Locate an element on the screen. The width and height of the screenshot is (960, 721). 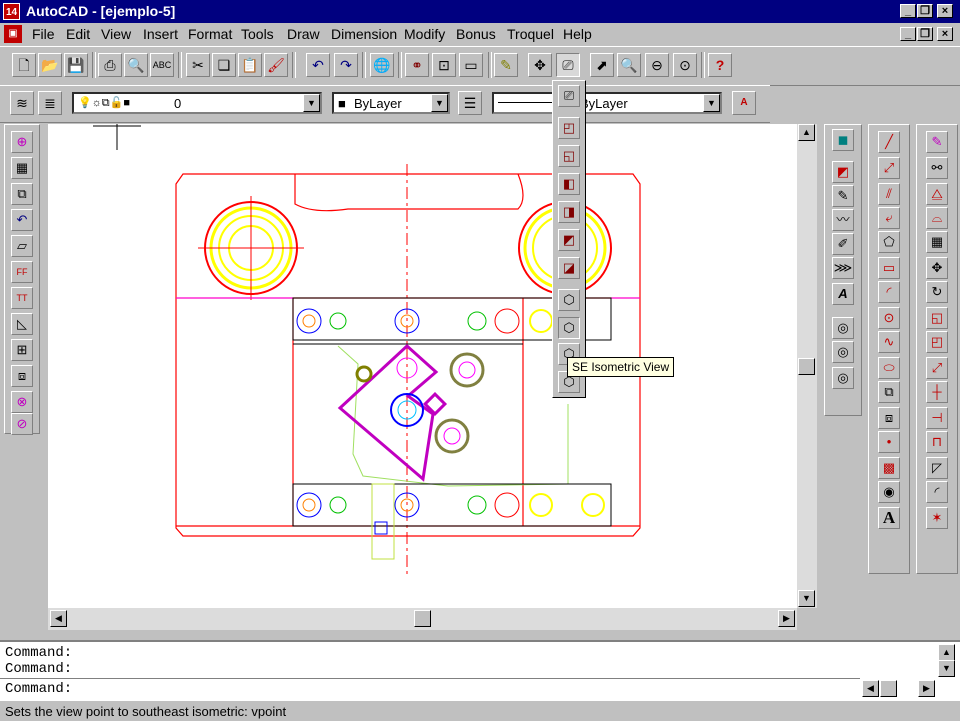
undo-icon: ↶ is located at coordinates (318, 65).